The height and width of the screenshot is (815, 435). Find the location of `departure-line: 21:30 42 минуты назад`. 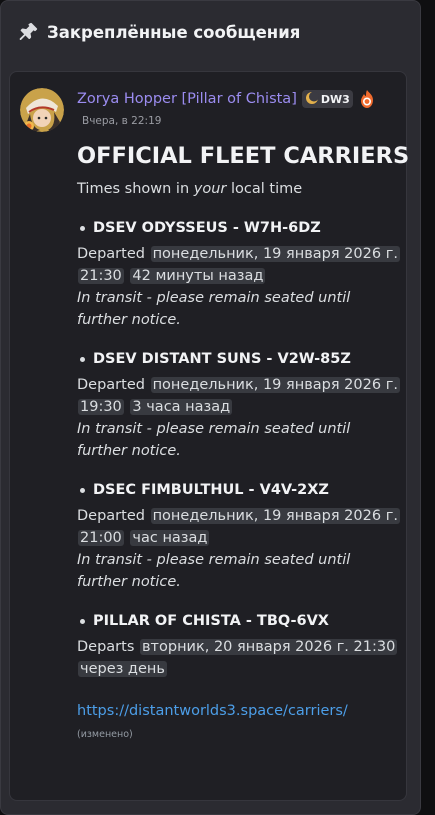

departure-line: 21:30 42 минуты назад is located at coordinates (236, 276).